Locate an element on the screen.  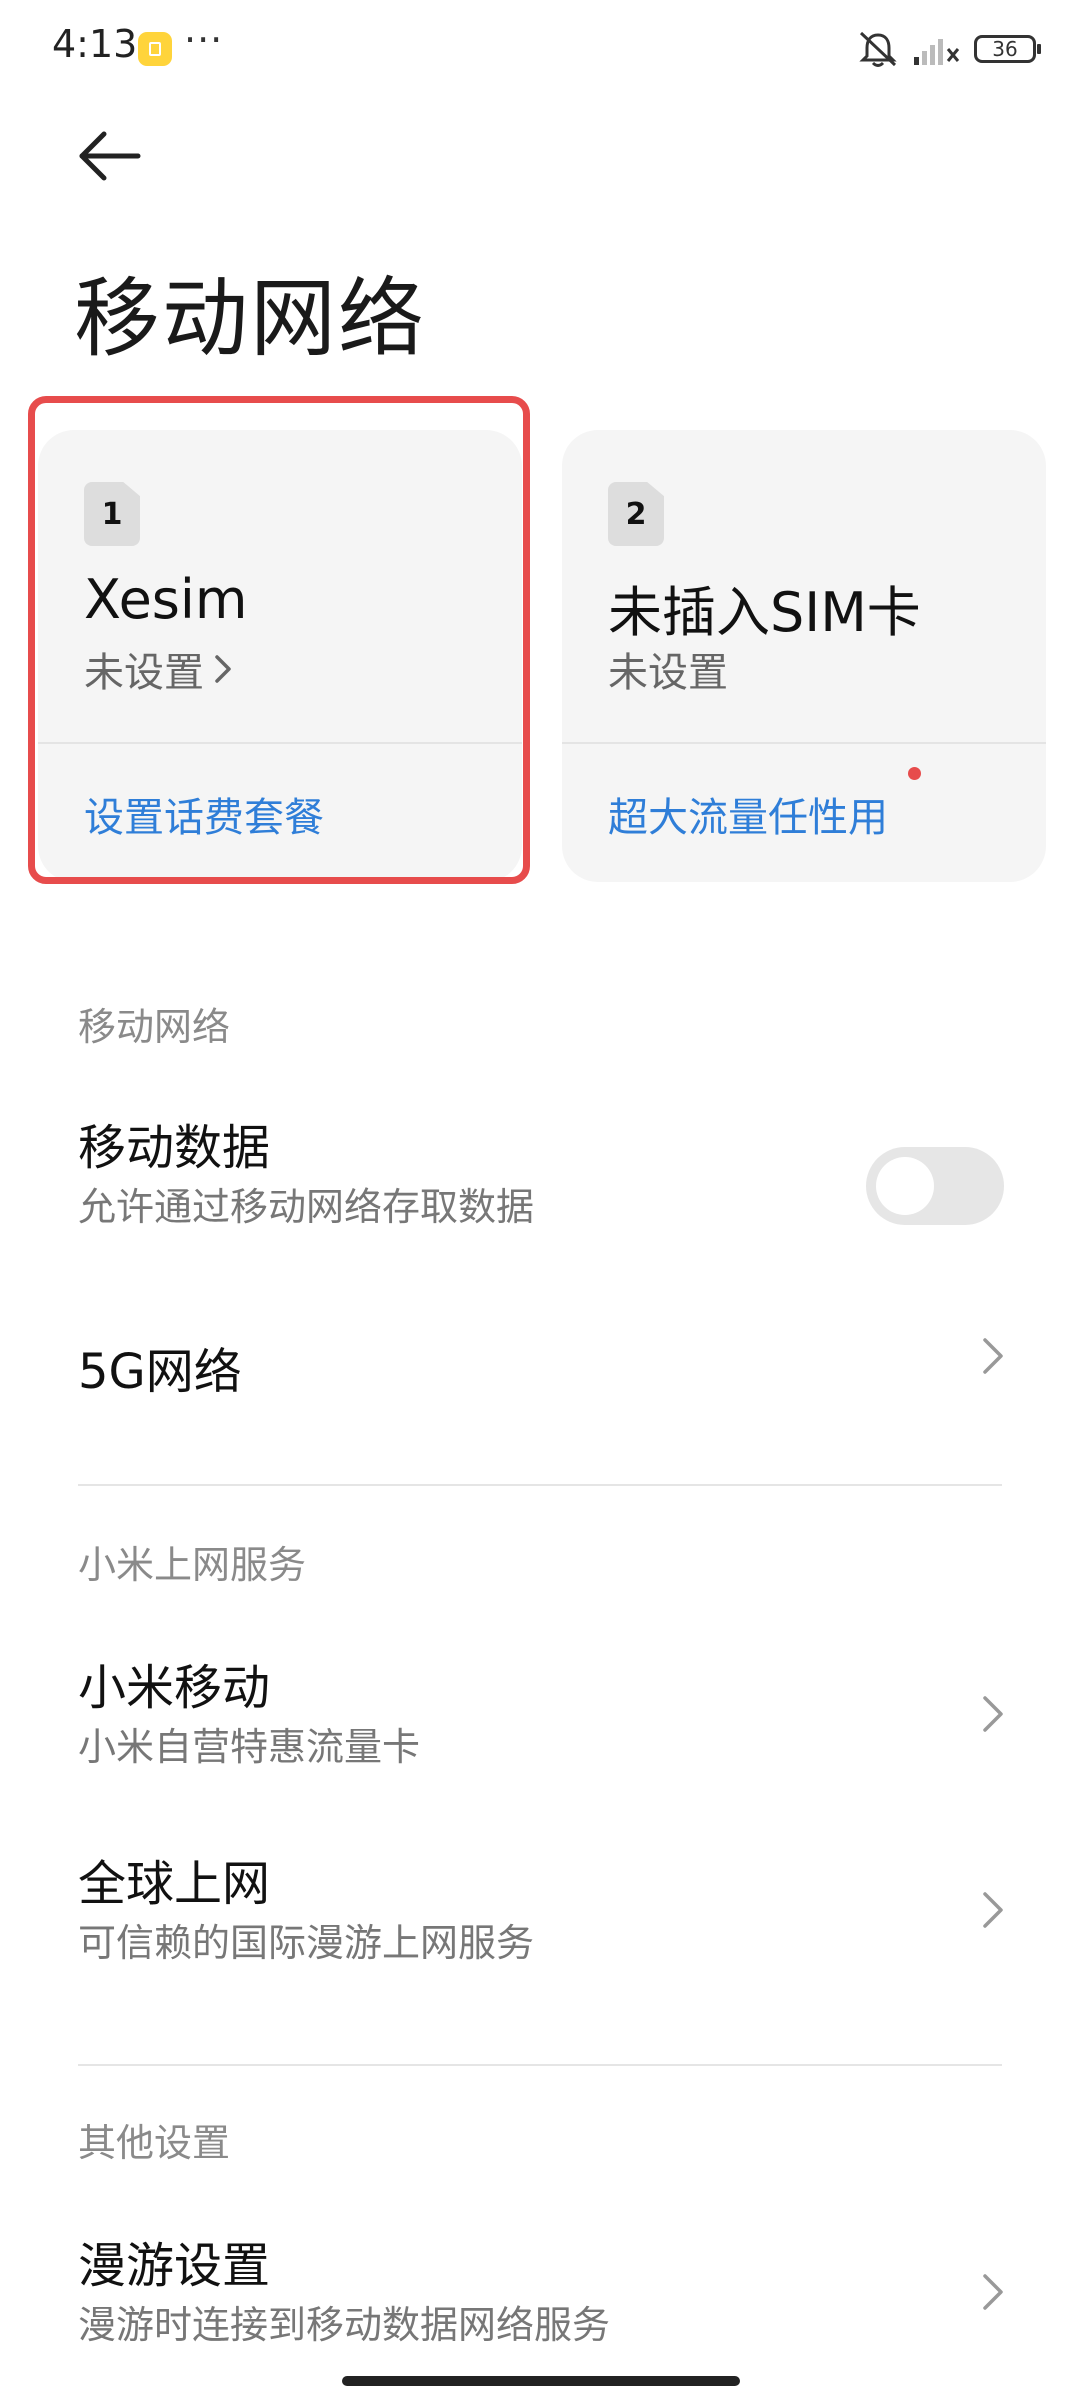
battery-icon: 36 is located at coordinates (1007, 49).